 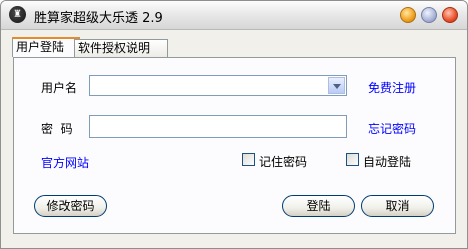 I want to click on remember-password-label: 记住密码, so click(x=283, y=161).